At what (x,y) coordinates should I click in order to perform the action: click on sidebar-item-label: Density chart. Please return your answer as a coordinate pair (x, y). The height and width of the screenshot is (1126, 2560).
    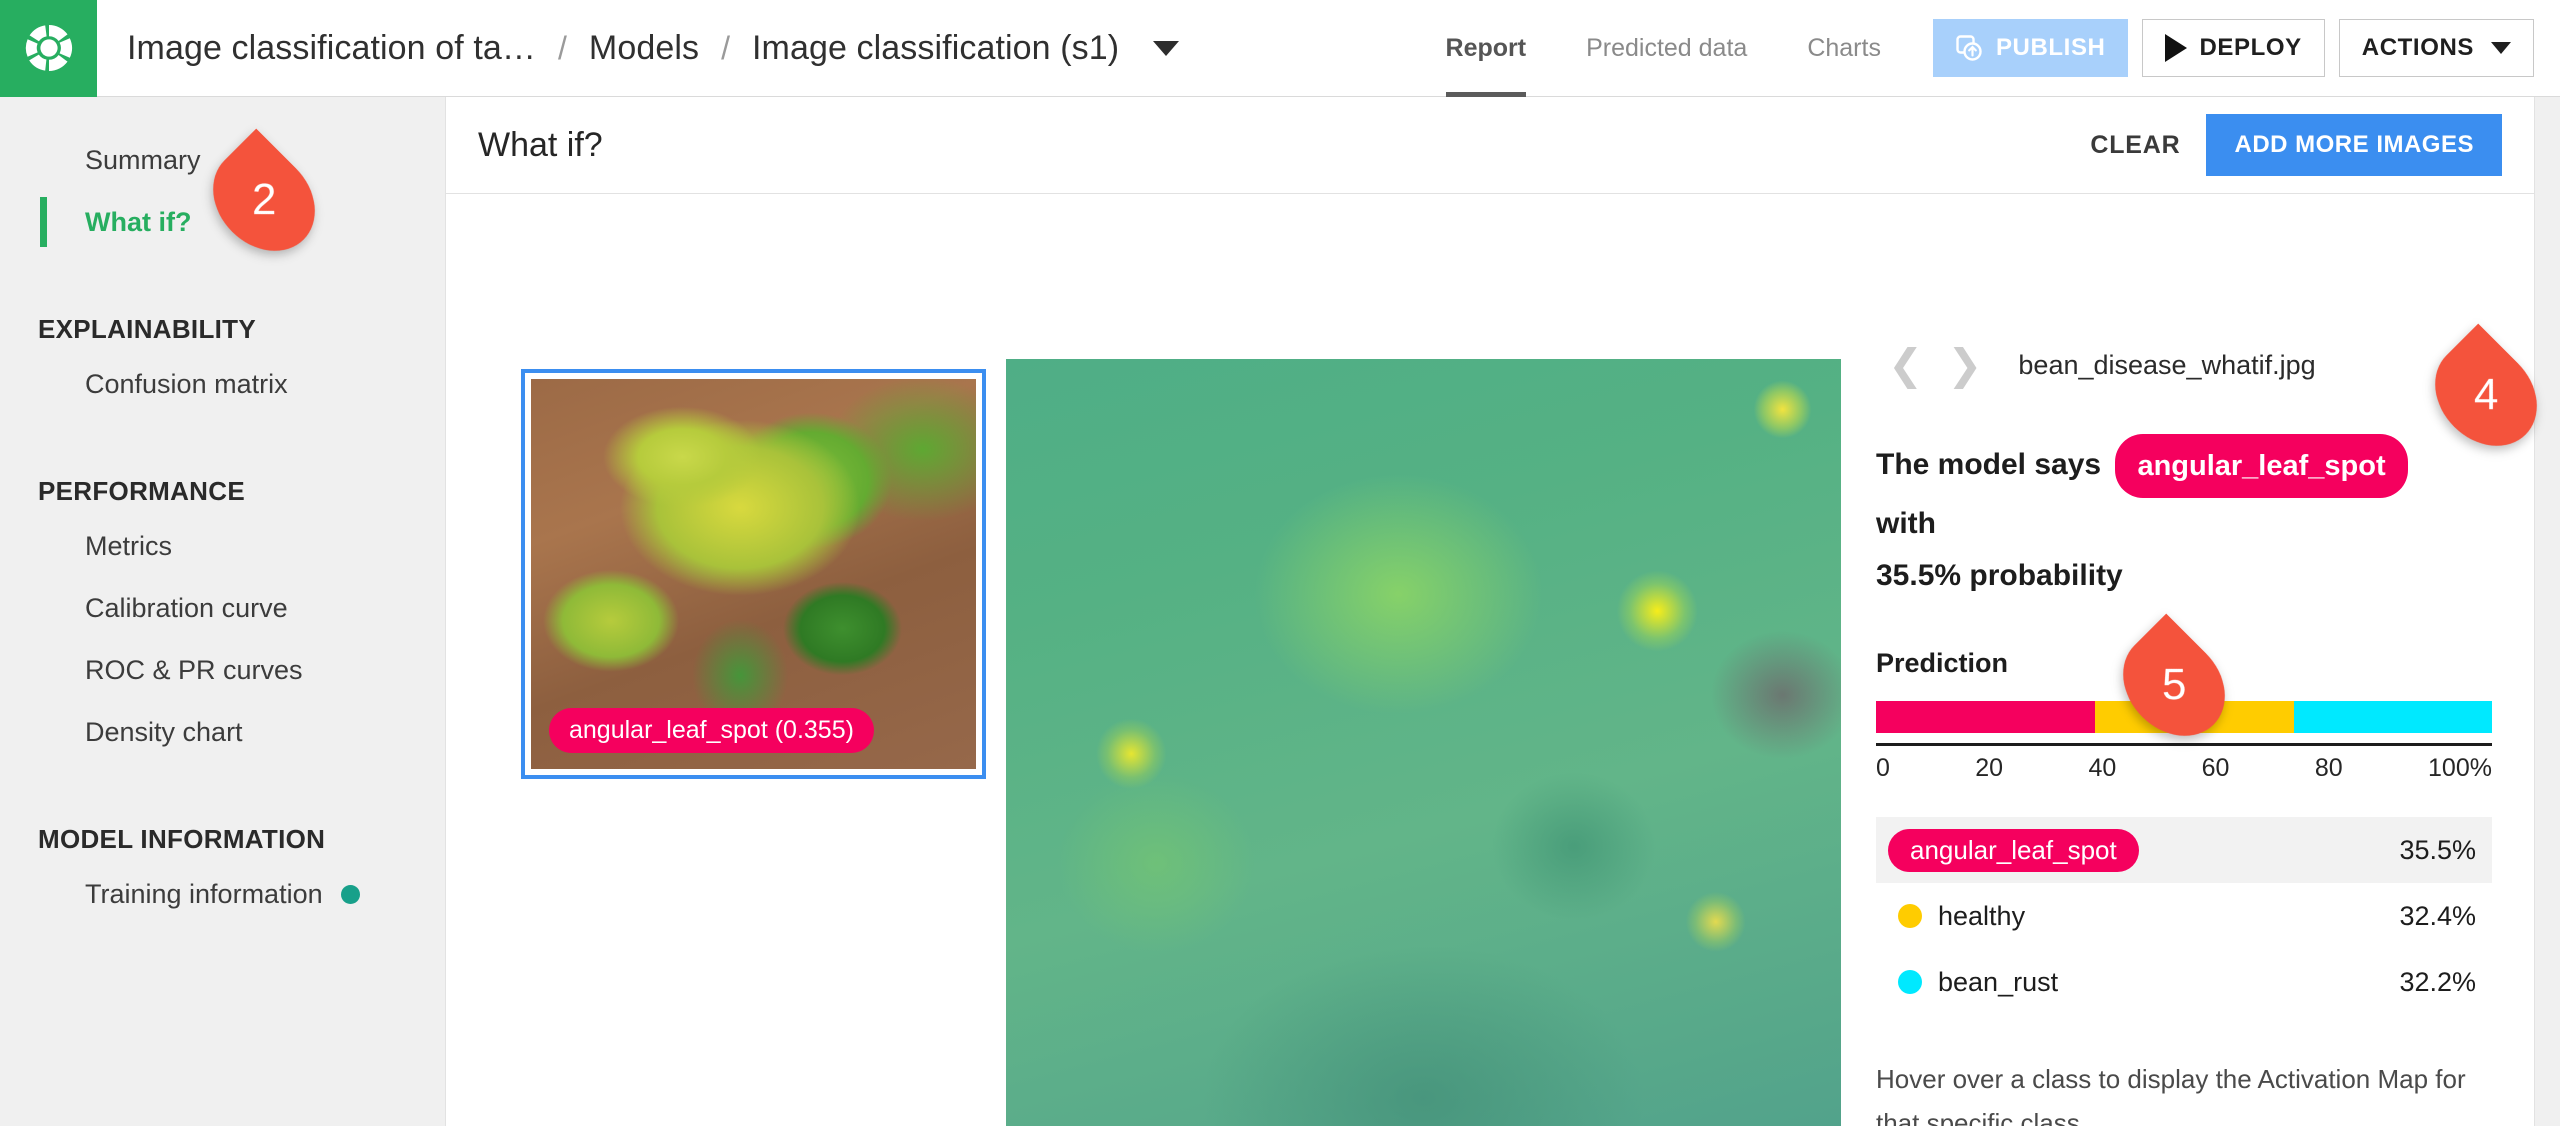
    Looking at the image, I should click on (164, 731).